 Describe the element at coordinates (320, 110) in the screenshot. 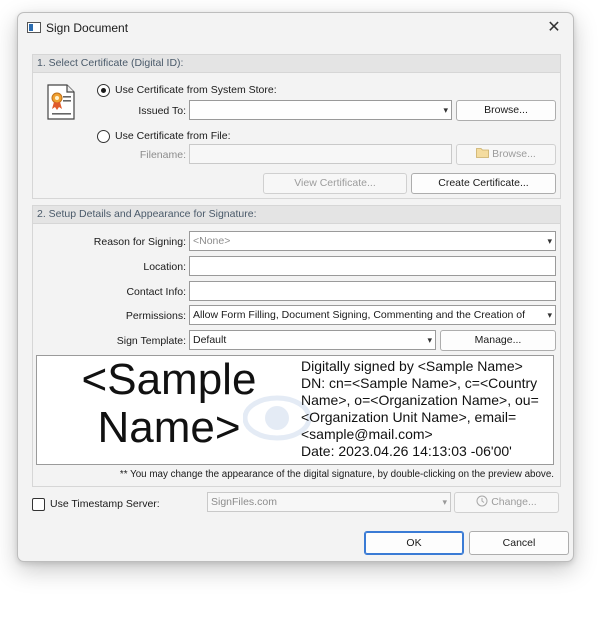

I see `issued-to-combobox: ▾` at that location.